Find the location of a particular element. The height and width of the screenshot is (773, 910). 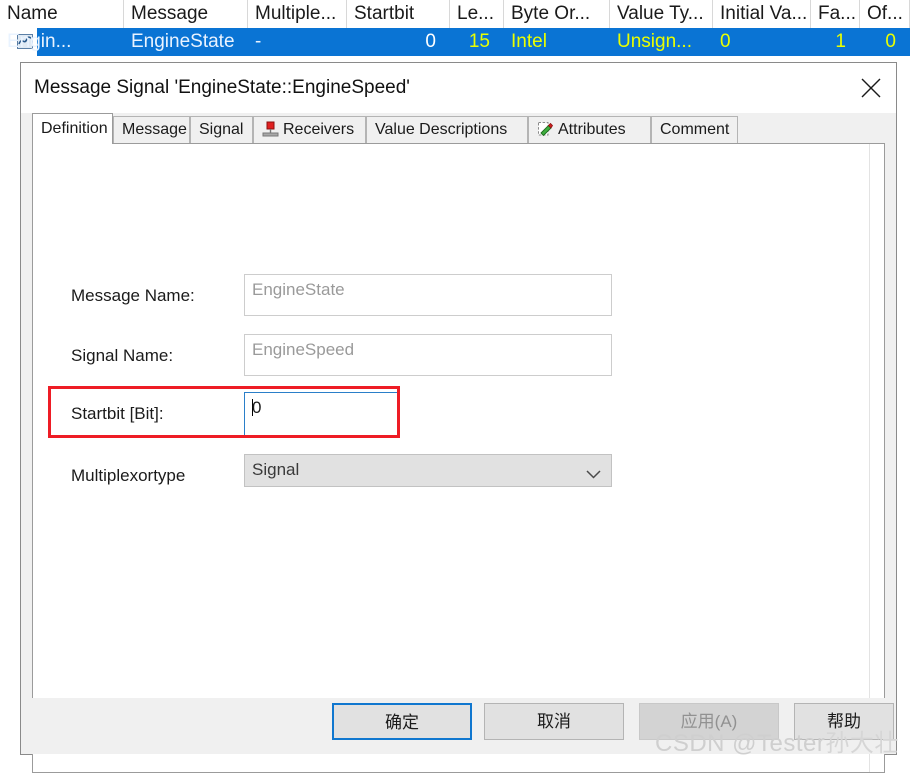

cell-message: EngineState is located at coordinates (183, 41).